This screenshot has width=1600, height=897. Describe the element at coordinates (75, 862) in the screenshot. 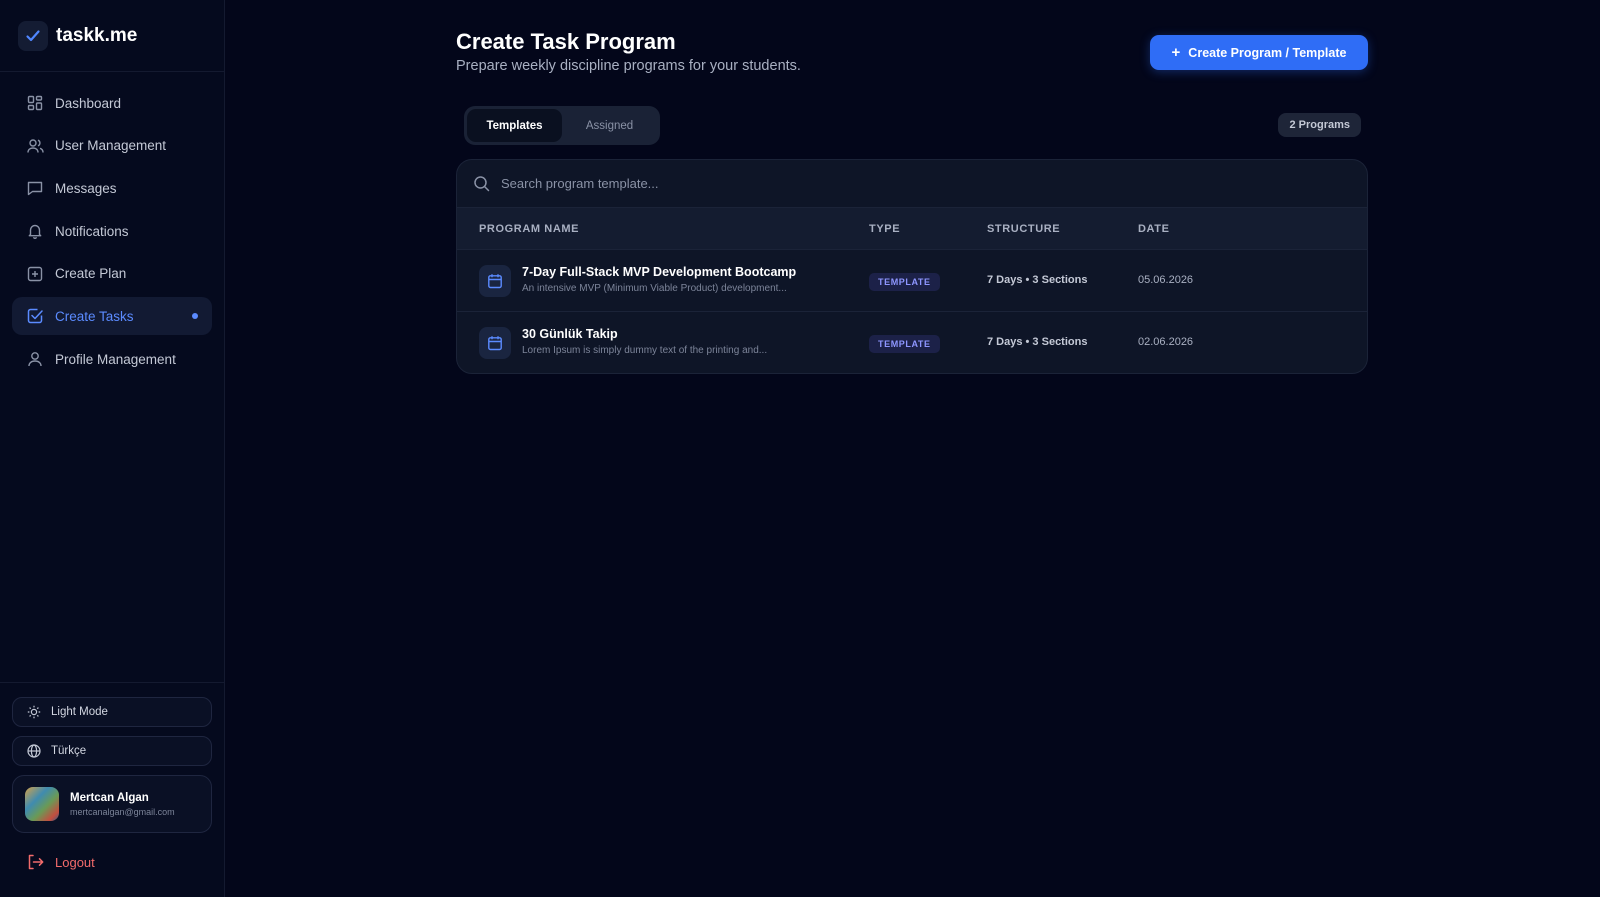

I see `logout-label: Logout` at that location.